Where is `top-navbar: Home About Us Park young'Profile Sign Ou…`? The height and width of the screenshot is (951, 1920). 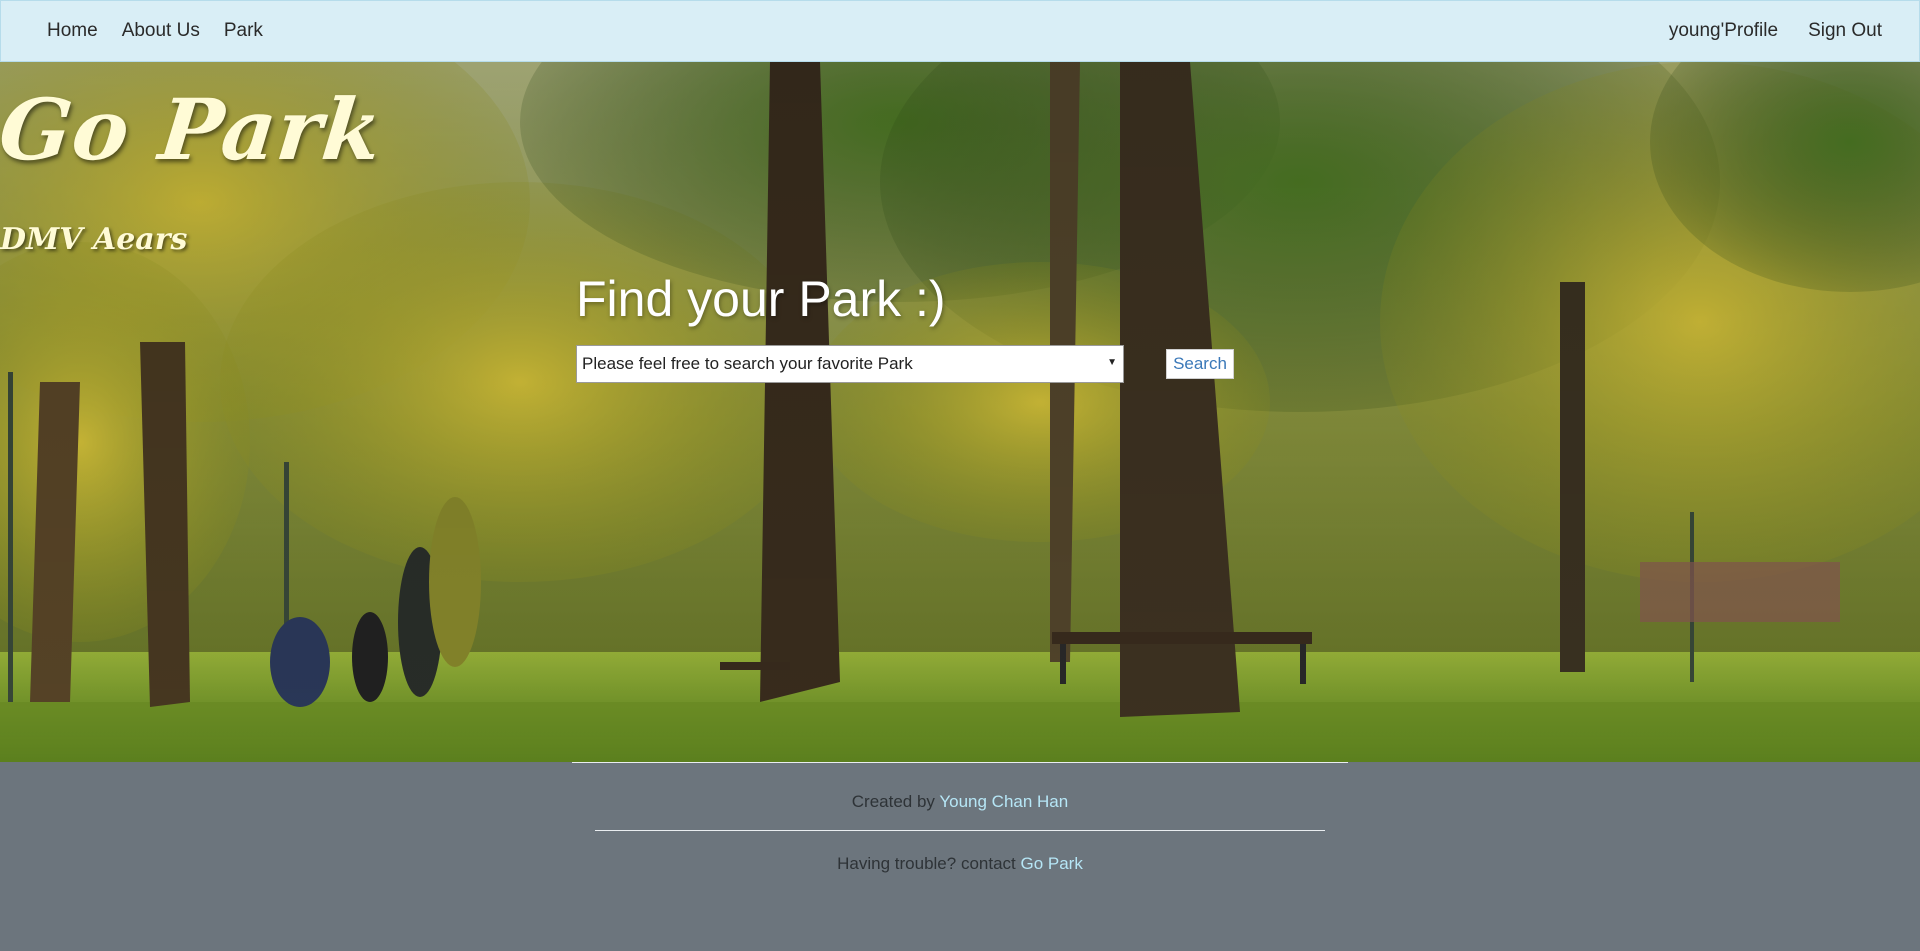 top-navbar: Home About Us Park young'Profile Sign Ou… is located at coordinates (960, 31).